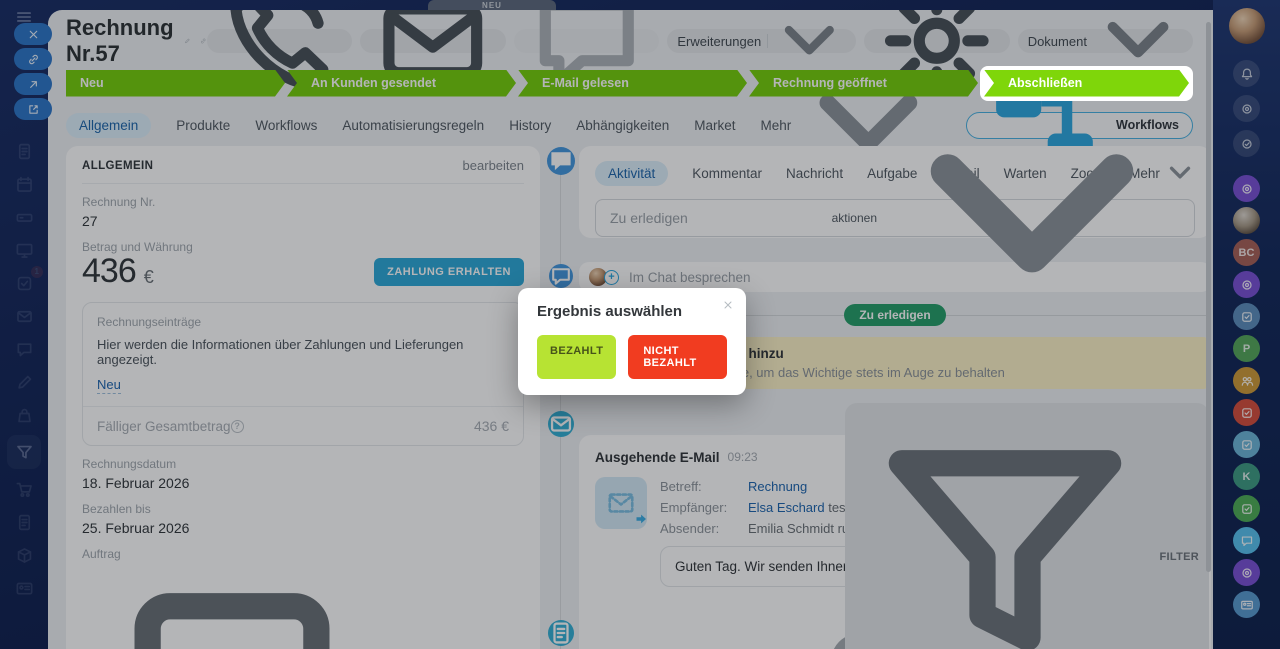 This screenshot has height=649, width=1280. I want to click on stage-abschliessen: Abschließen, so click(1086, 83).